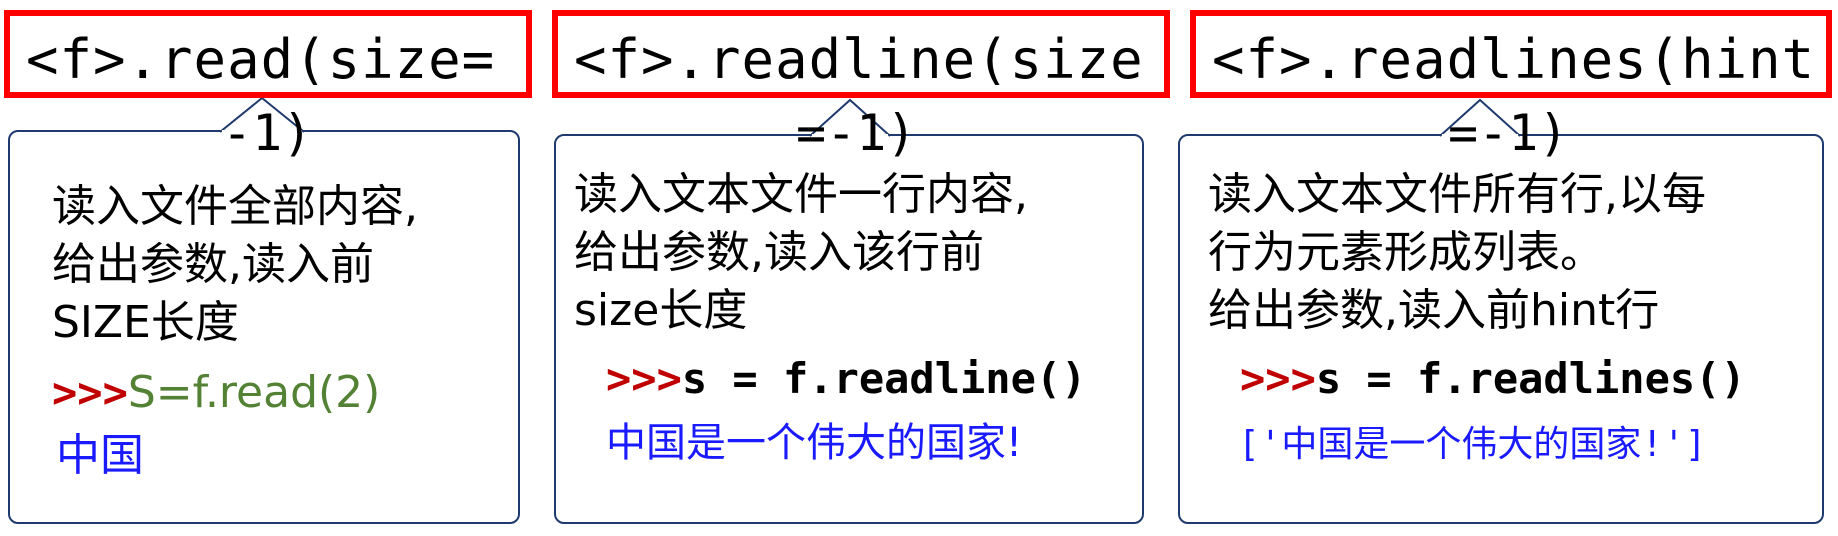 The height and width of the screenshot is (536, 1838). I want to click on title-box-readlines: <f>.readlines(hint, so click(1511, 54).